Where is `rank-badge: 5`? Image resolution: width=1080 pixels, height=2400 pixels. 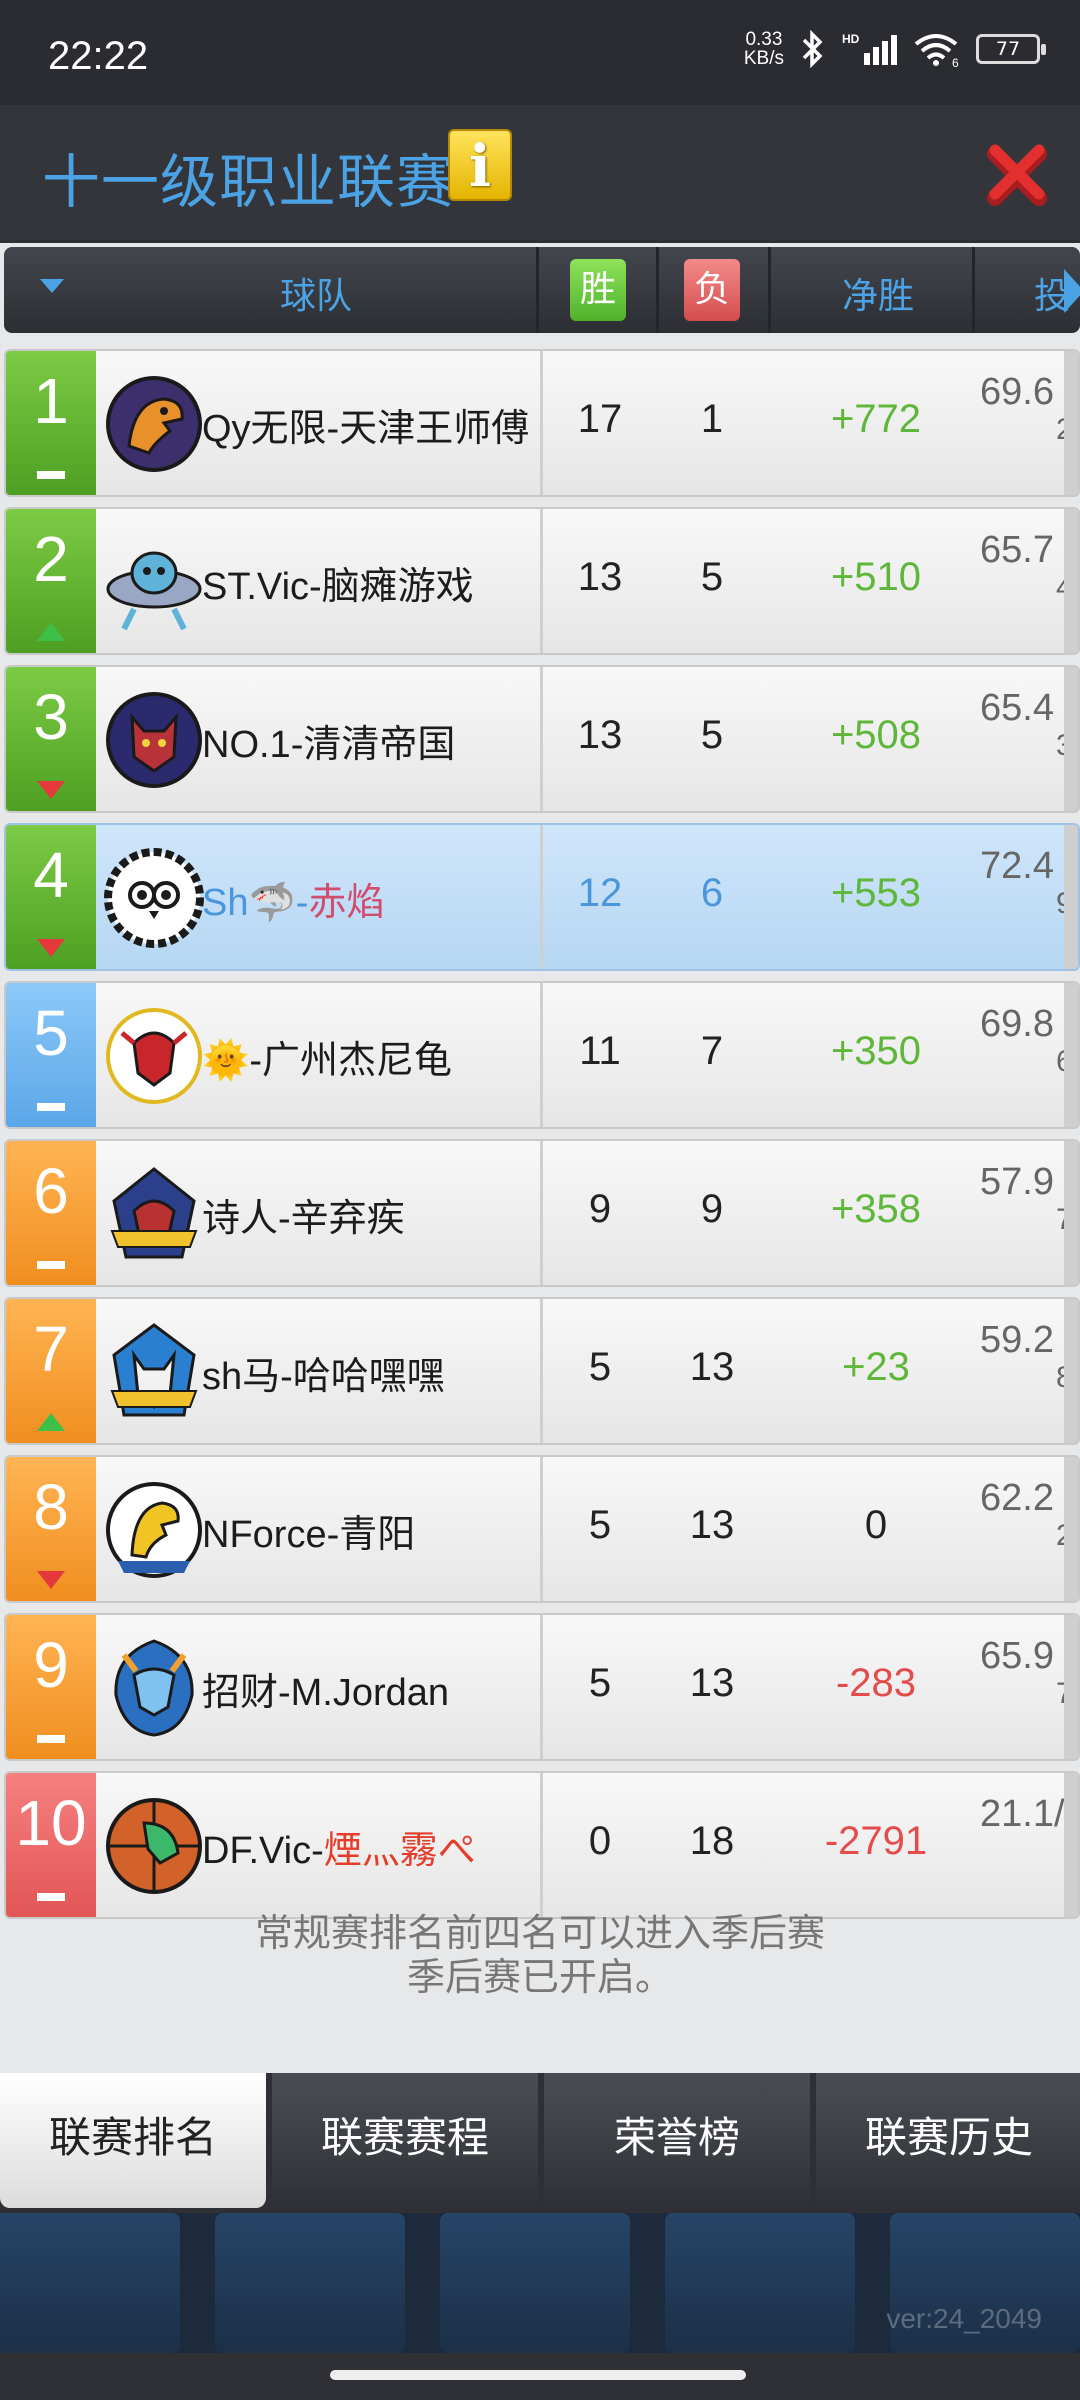 rank-badge: 5 is located at coordinates (51, 1055).